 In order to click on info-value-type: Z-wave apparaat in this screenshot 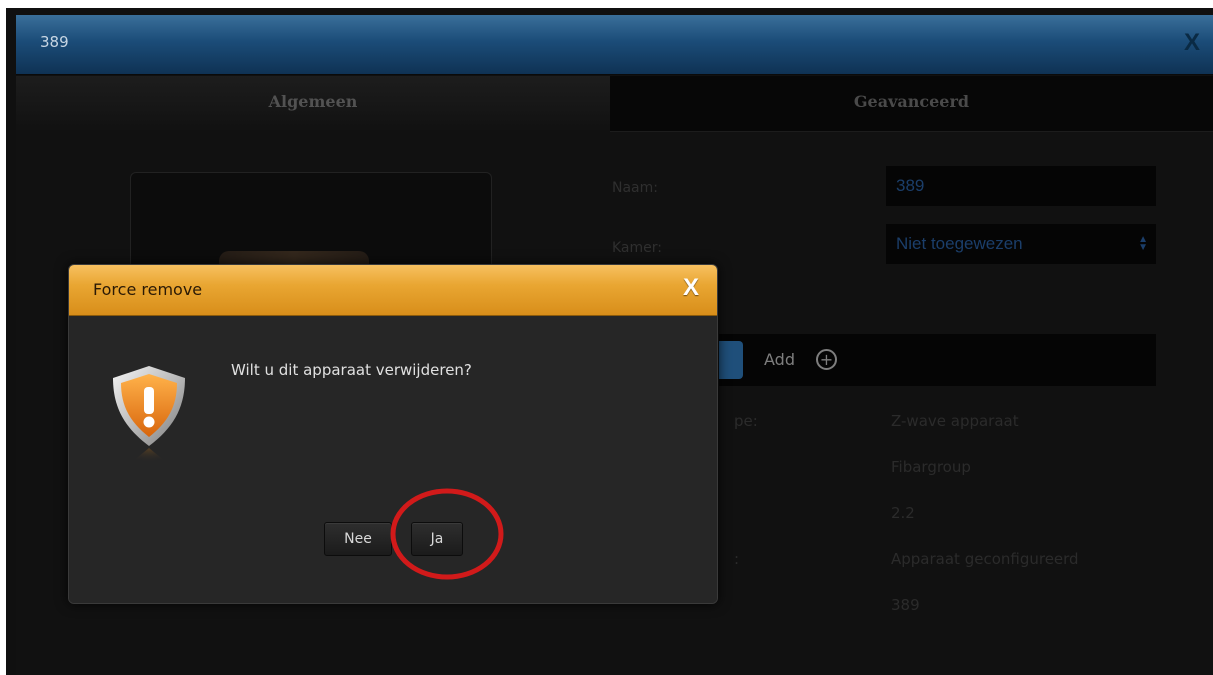, I will do `click(955, 421)`.